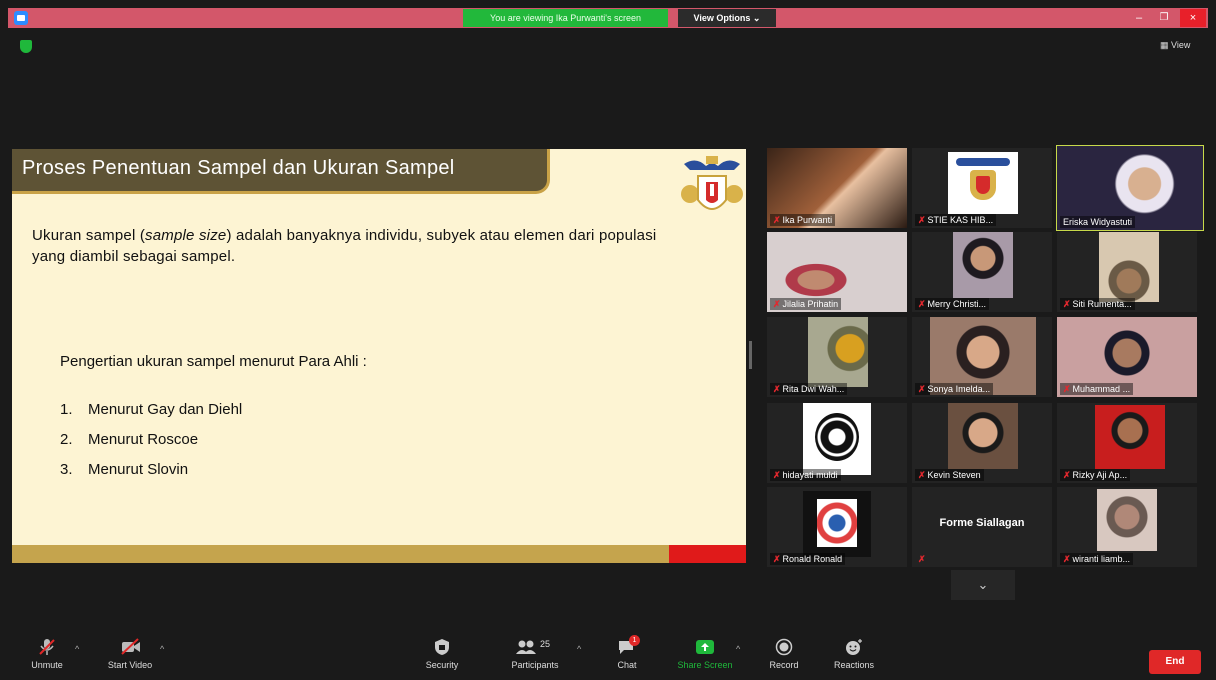  I want to click on share-screen-button: Share Screen, so click(705, 654).